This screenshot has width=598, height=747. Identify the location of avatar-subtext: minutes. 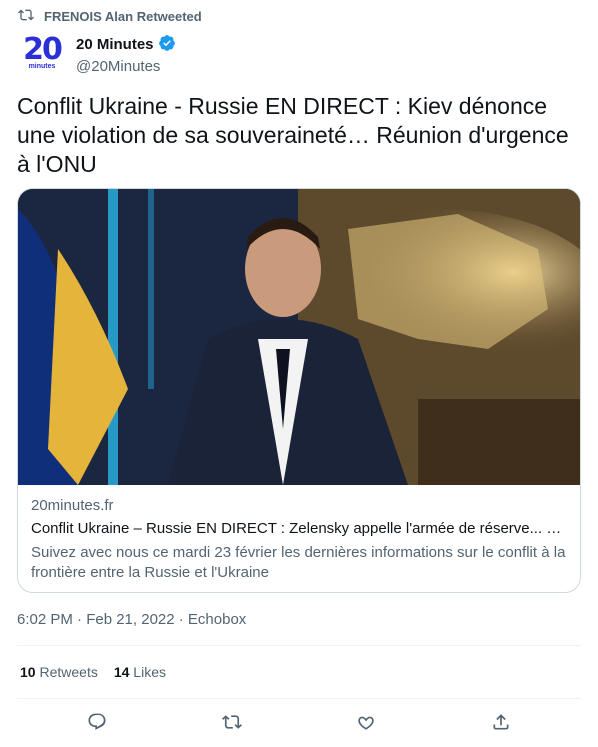
(42, 66).